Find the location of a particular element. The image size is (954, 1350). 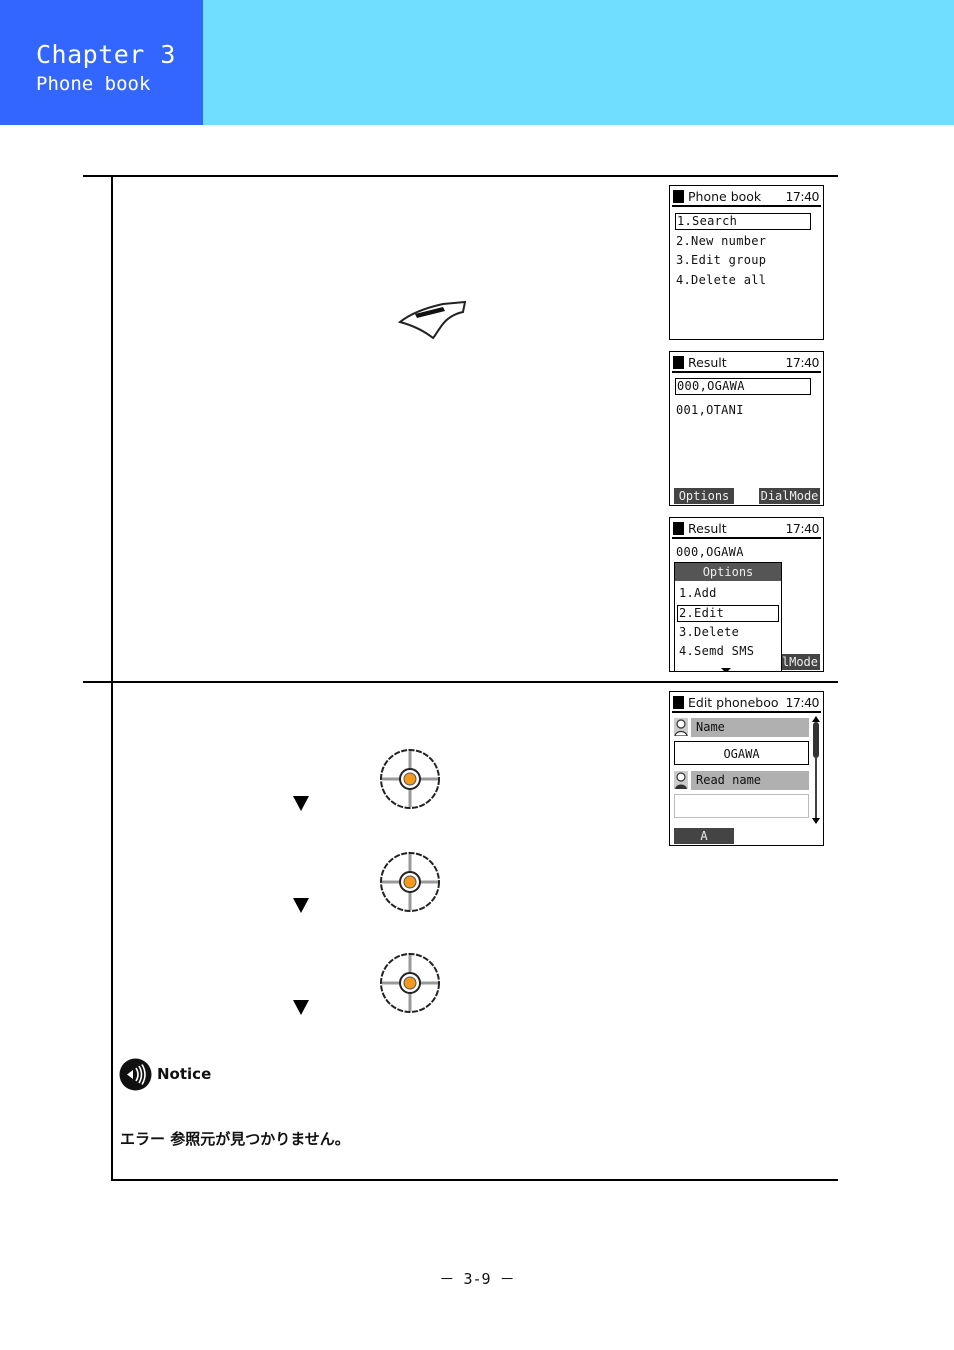

screen-title-bar: Phone book 17:40 is located at coordinates (746, 197).